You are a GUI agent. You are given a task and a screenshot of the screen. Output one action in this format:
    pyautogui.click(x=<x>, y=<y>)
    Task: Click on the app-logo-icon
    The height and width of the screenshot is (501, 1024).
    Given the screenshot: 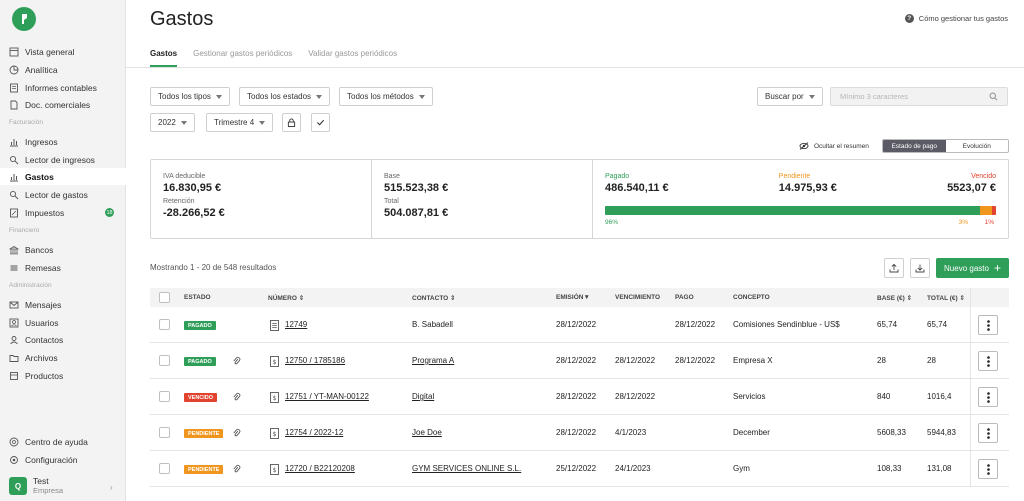 What is the action you would take?
    pyautogui.click(x=24, y=19)
    